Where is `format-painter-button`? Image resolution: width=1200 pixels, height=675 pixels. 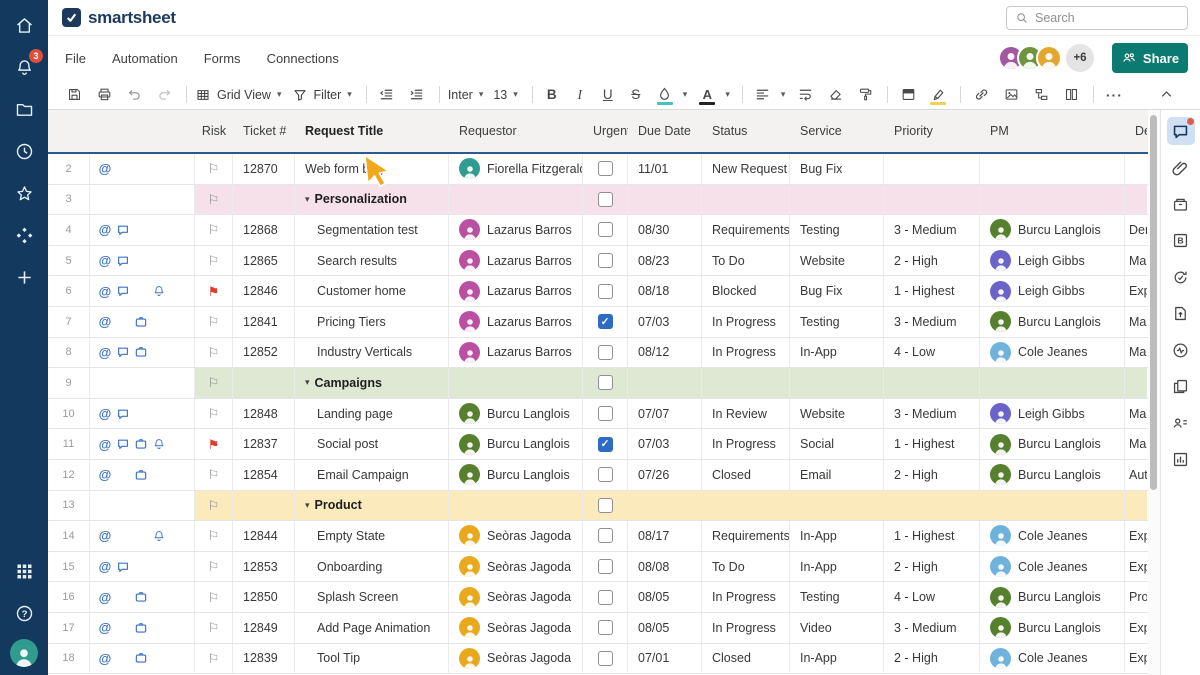 format-painter-button is located at coordinates (865, 95).